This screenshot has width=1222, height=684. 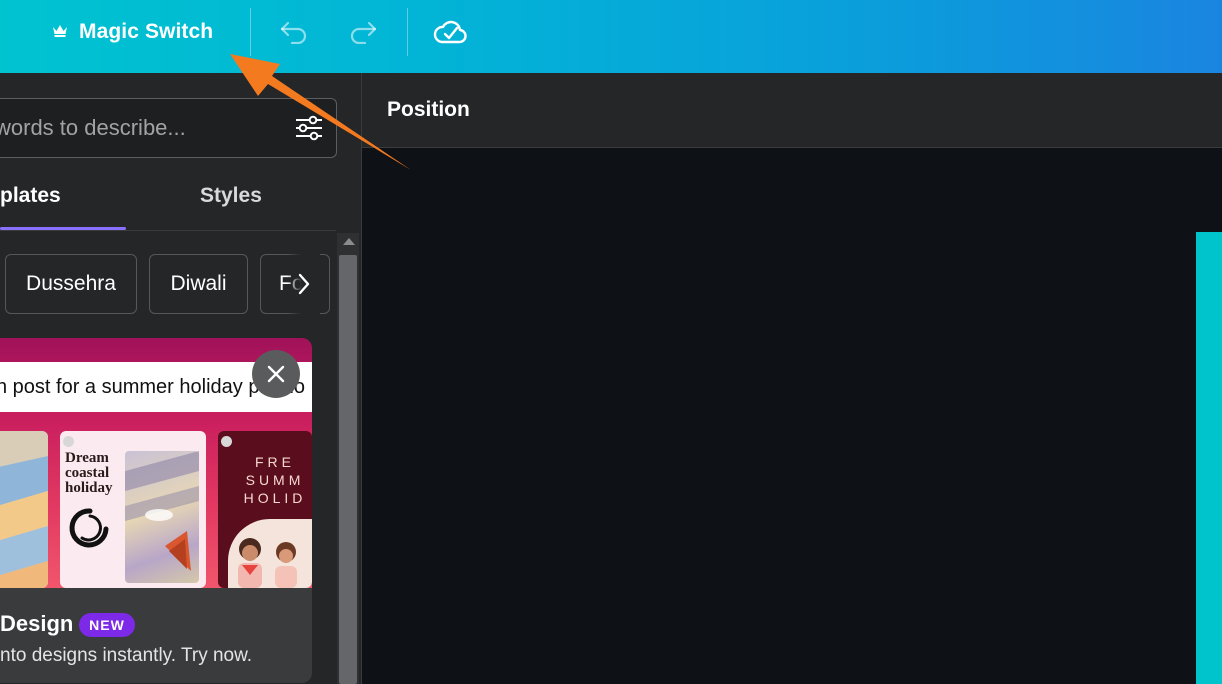 I want to click on position-panel-header: Position, so click(x=792, y=110).